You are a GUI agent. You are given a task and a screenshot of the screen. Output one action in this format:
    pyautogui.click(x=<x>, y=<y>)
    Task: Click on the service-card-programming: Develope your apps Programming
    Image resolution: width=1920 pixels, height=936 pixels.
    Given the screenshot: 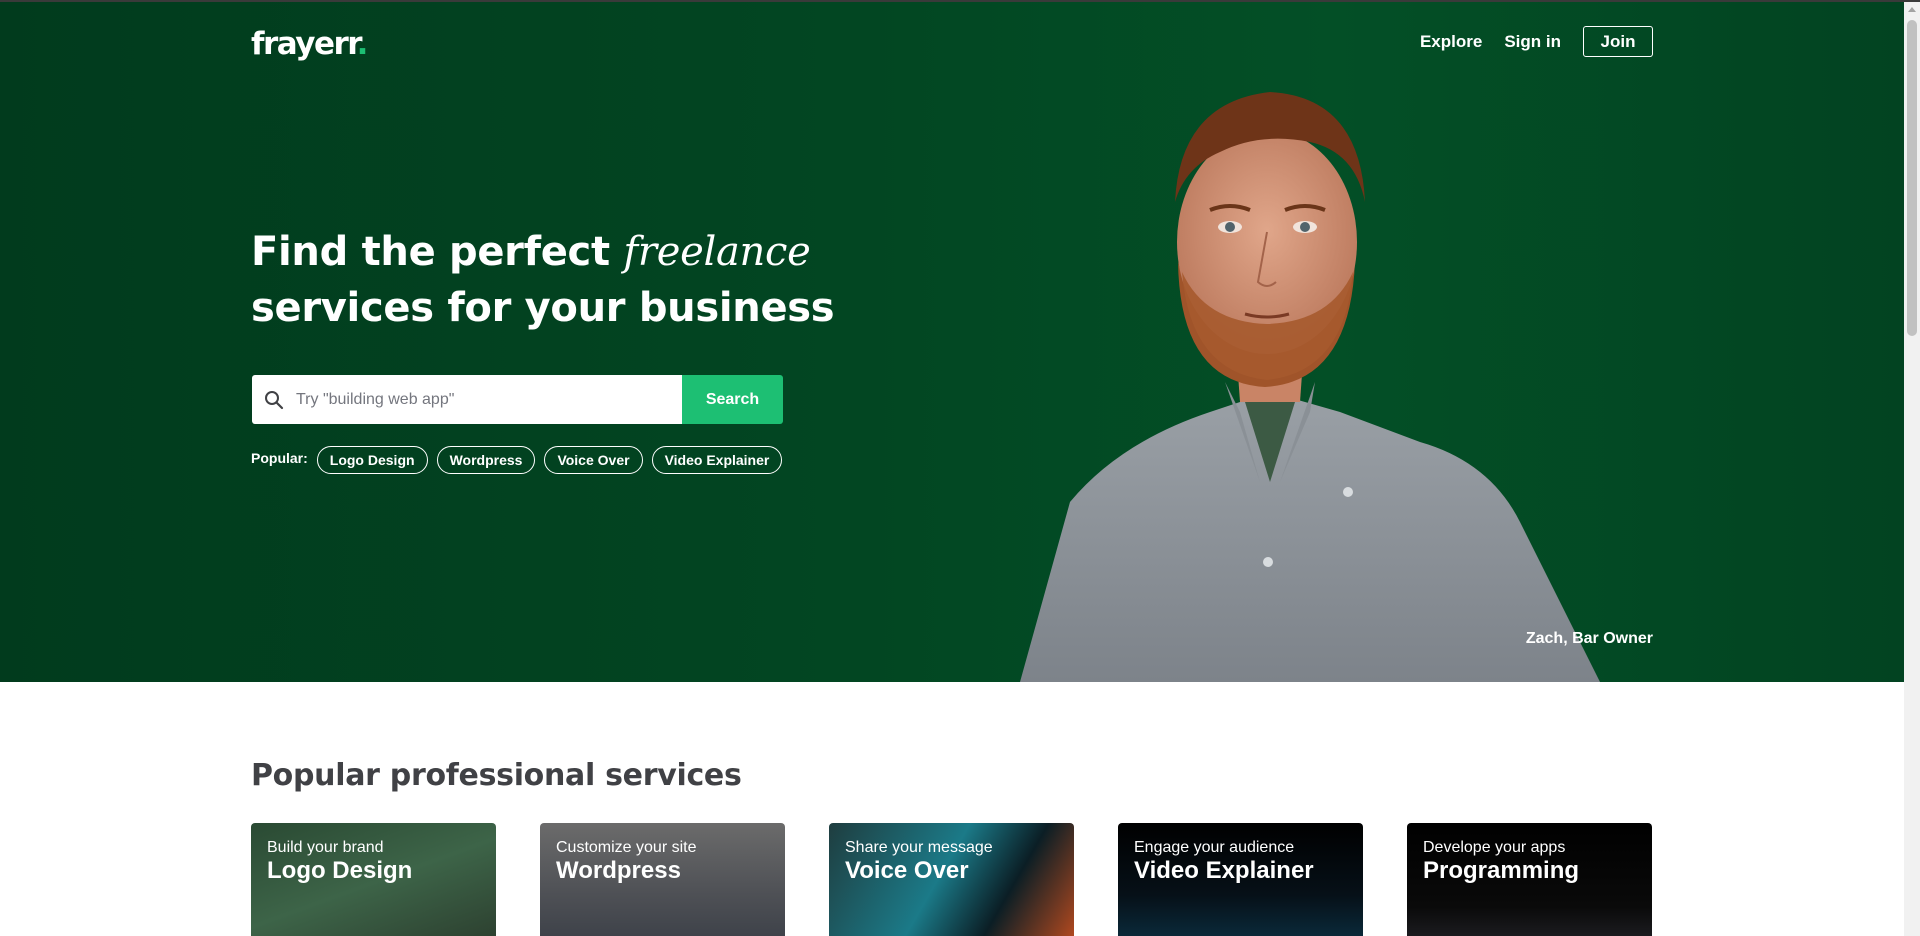 What is the action you would take?
    pyautogui.click(x=1529, y=879)
    